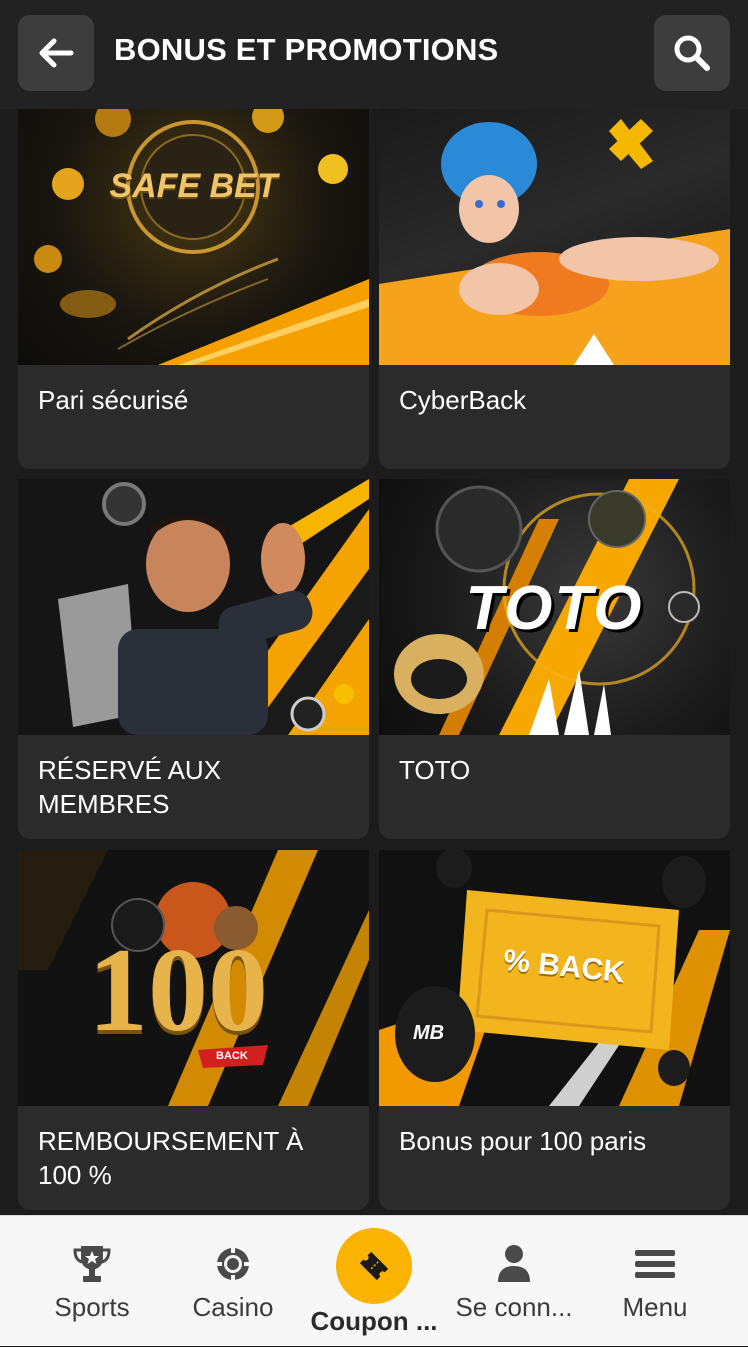 Image resolution: width=748 pixels, height=1347 pixels. Describe the element at coordinates (232, 1056) in the screenshot. I see `refund-banner-sub: BACK` at that location.